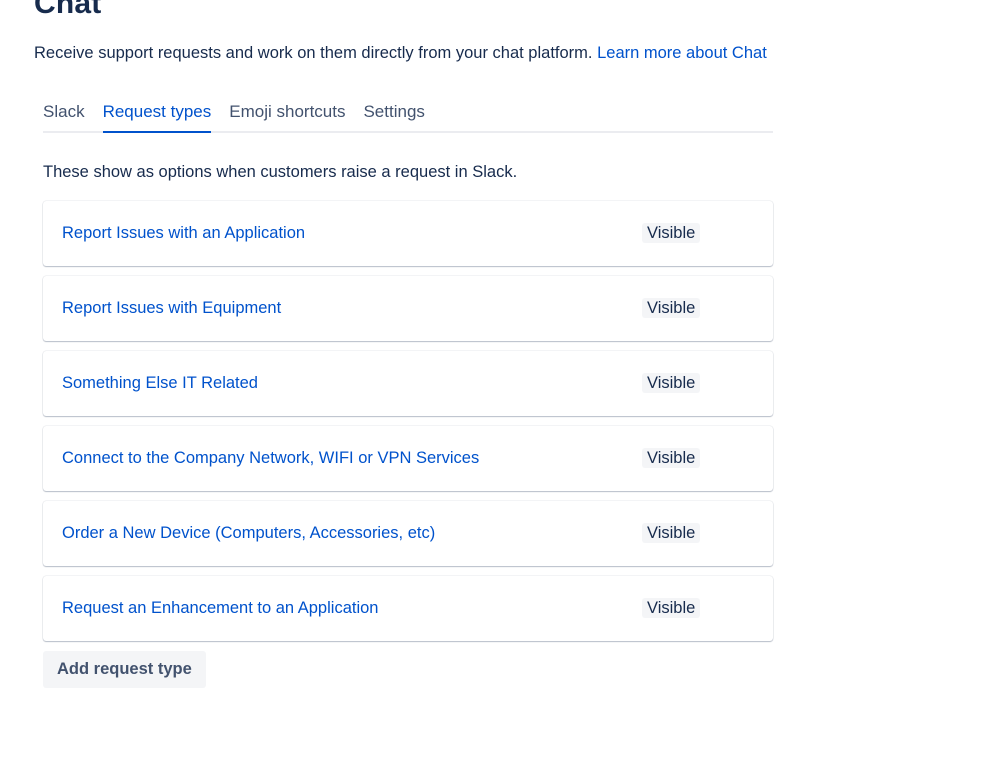  Describe the element at coordinates (68, 10) in the screenshot. I see `page-title: Chat` at that location.